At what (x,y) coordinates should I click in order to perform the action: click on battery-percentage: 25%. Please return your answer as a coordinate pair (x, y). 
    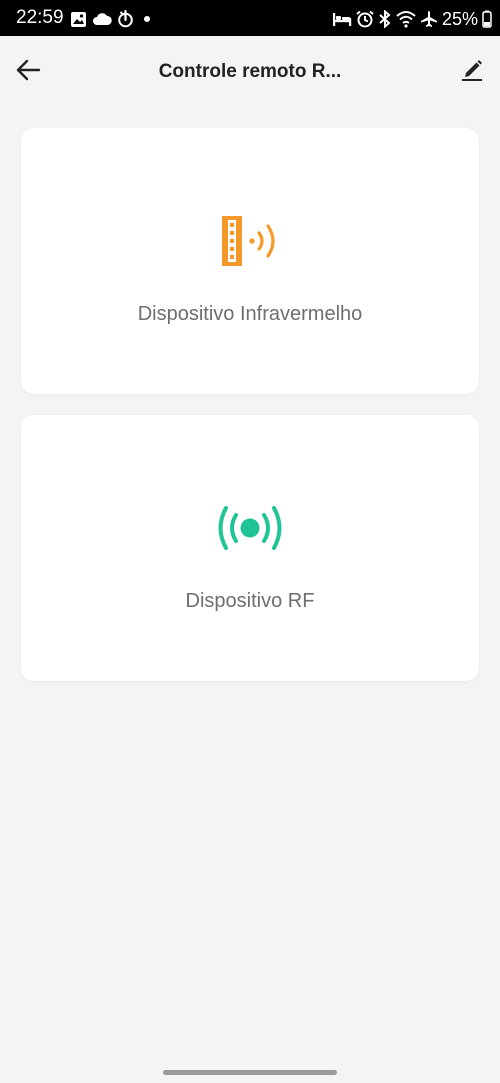
    Looking at the image, I should click on (459, 19).